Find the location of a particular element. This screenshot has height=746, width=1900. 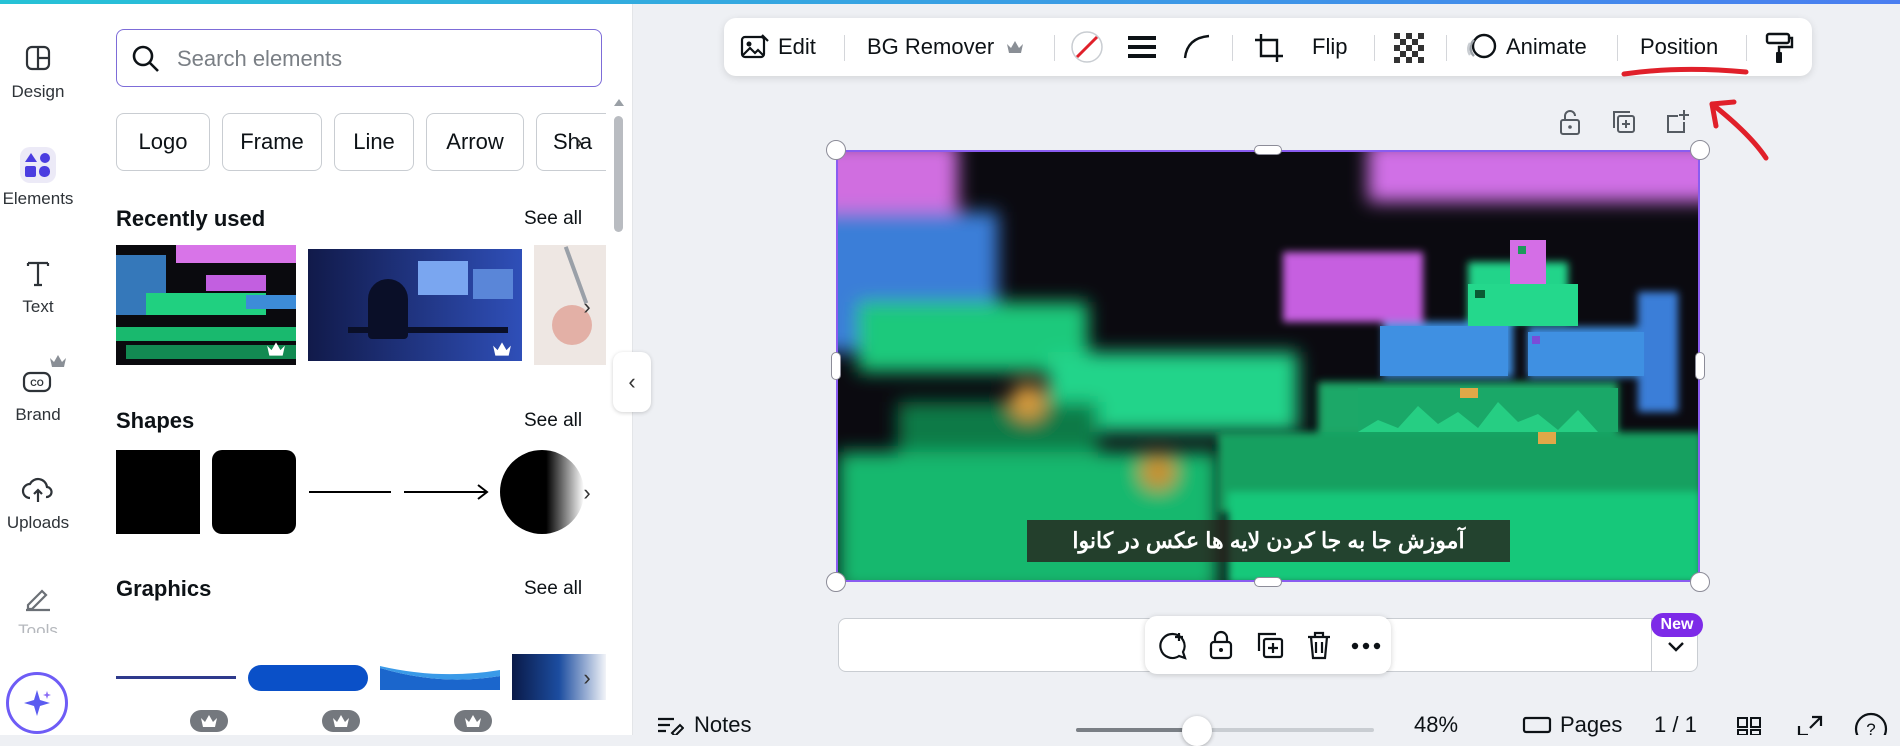

bg-remover-button: BG Remover is located at coordinates (930, 47).